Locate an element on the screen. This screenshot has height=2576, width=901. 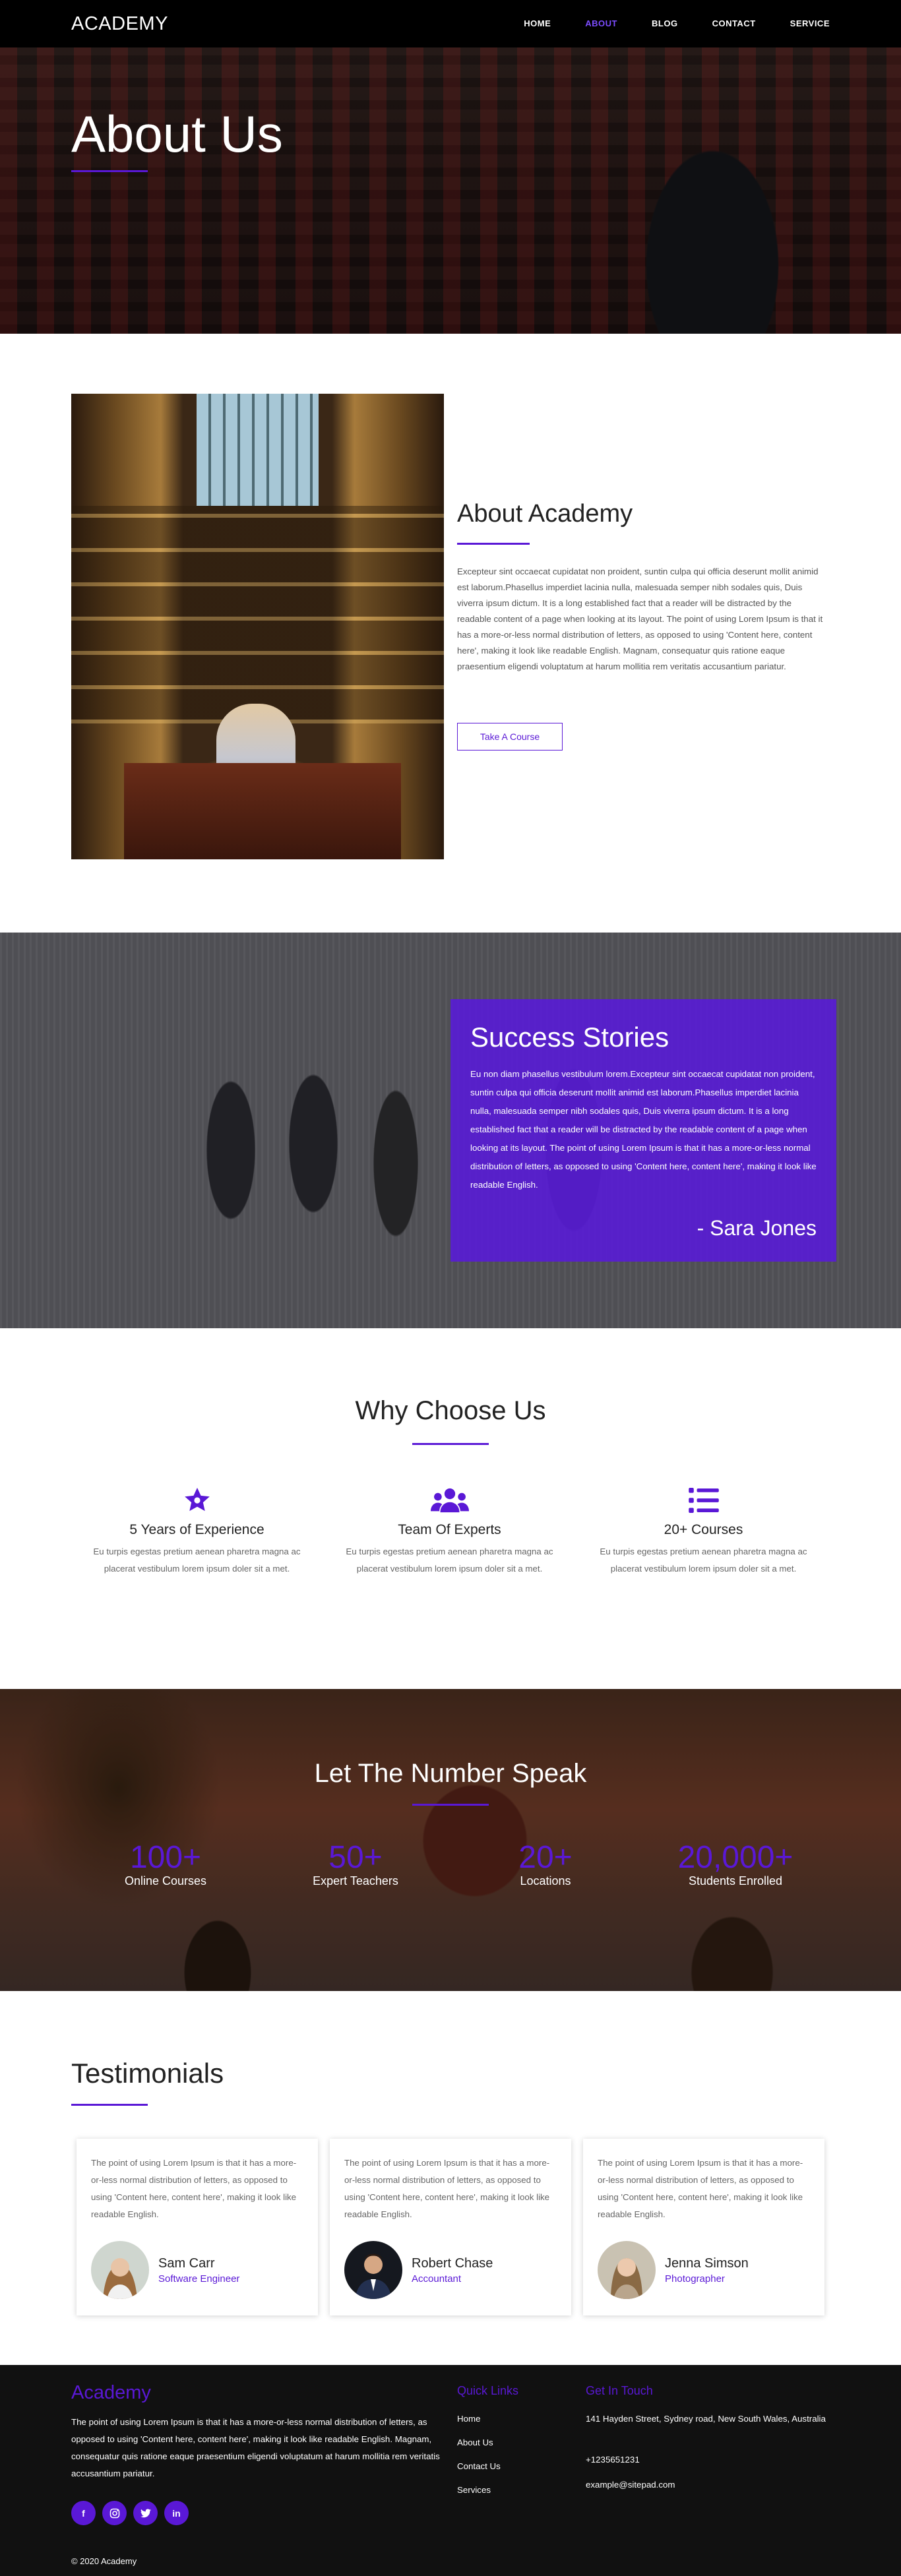
nav-link-contact: CONTACT is located at coordinates (734, 23).